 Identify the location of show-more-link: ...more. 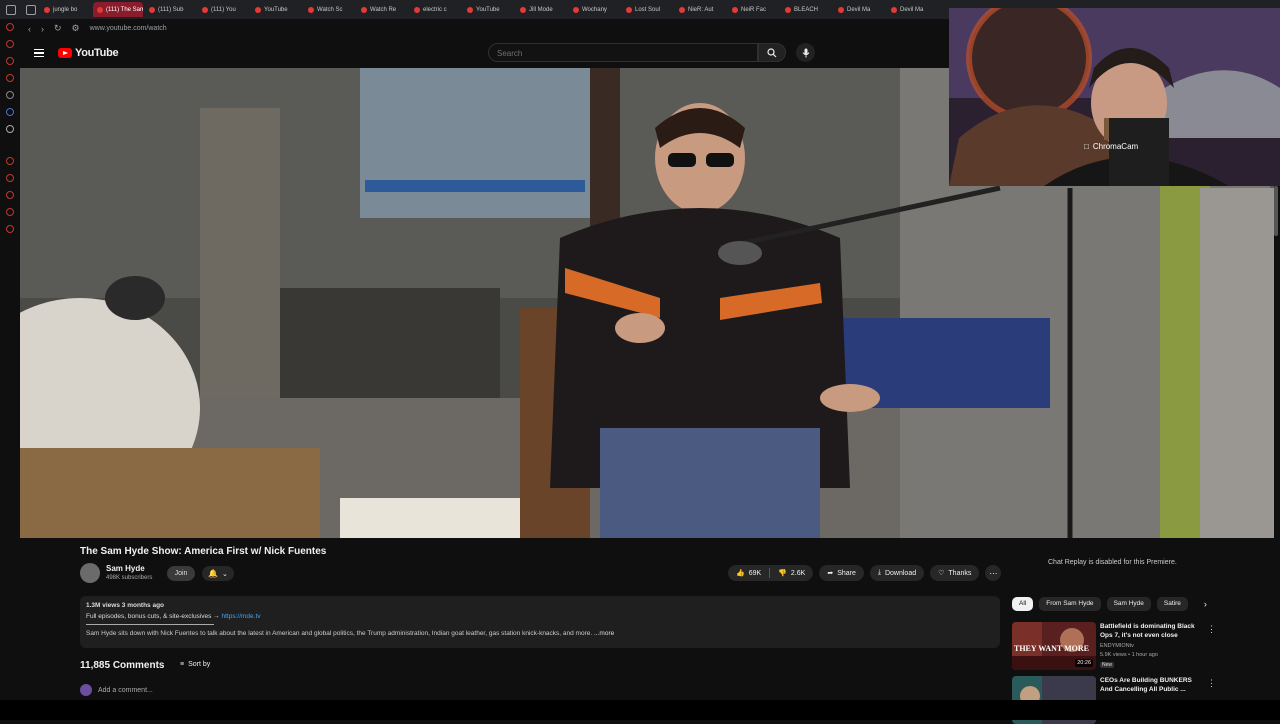
(604, 633).